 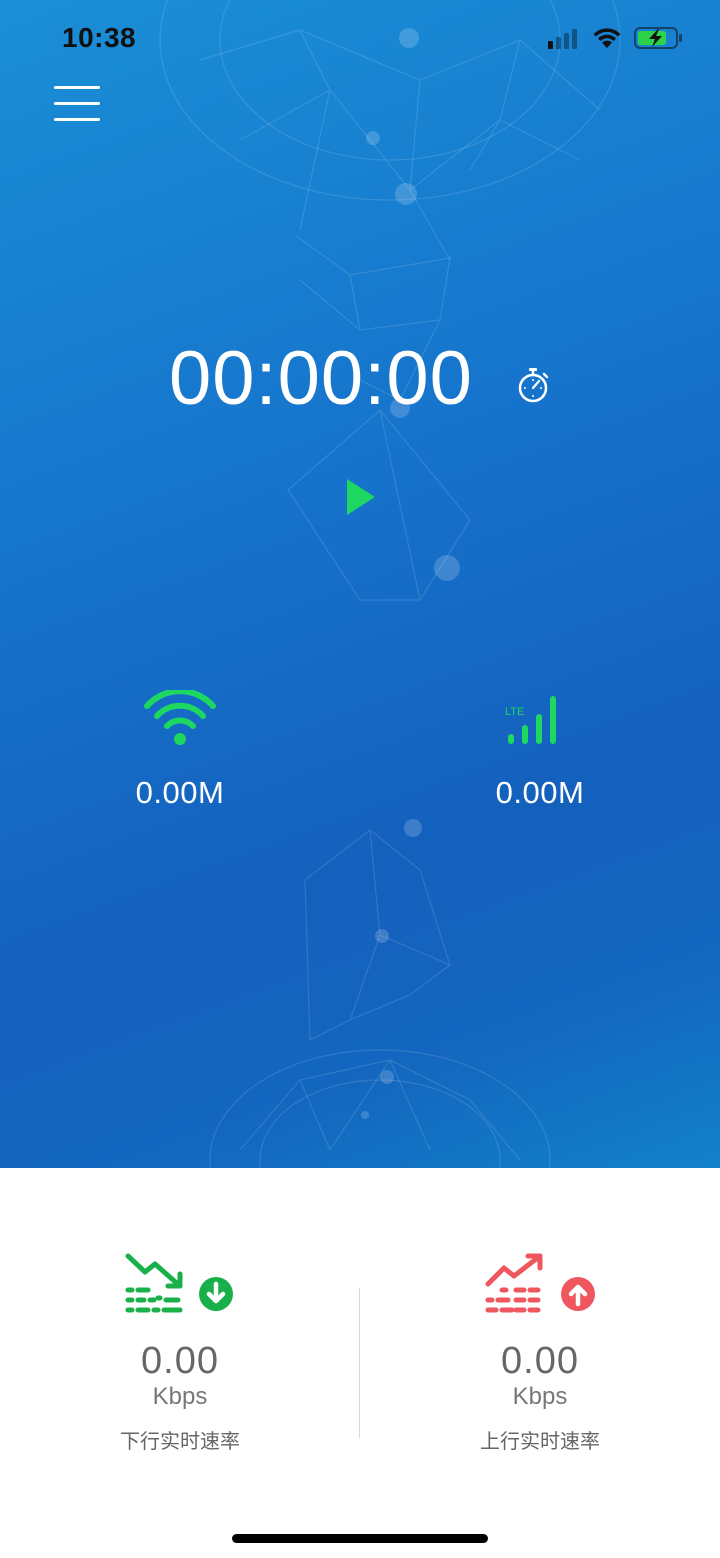 I want to click on lte-badge: LTE, so click(x=514, y=712).